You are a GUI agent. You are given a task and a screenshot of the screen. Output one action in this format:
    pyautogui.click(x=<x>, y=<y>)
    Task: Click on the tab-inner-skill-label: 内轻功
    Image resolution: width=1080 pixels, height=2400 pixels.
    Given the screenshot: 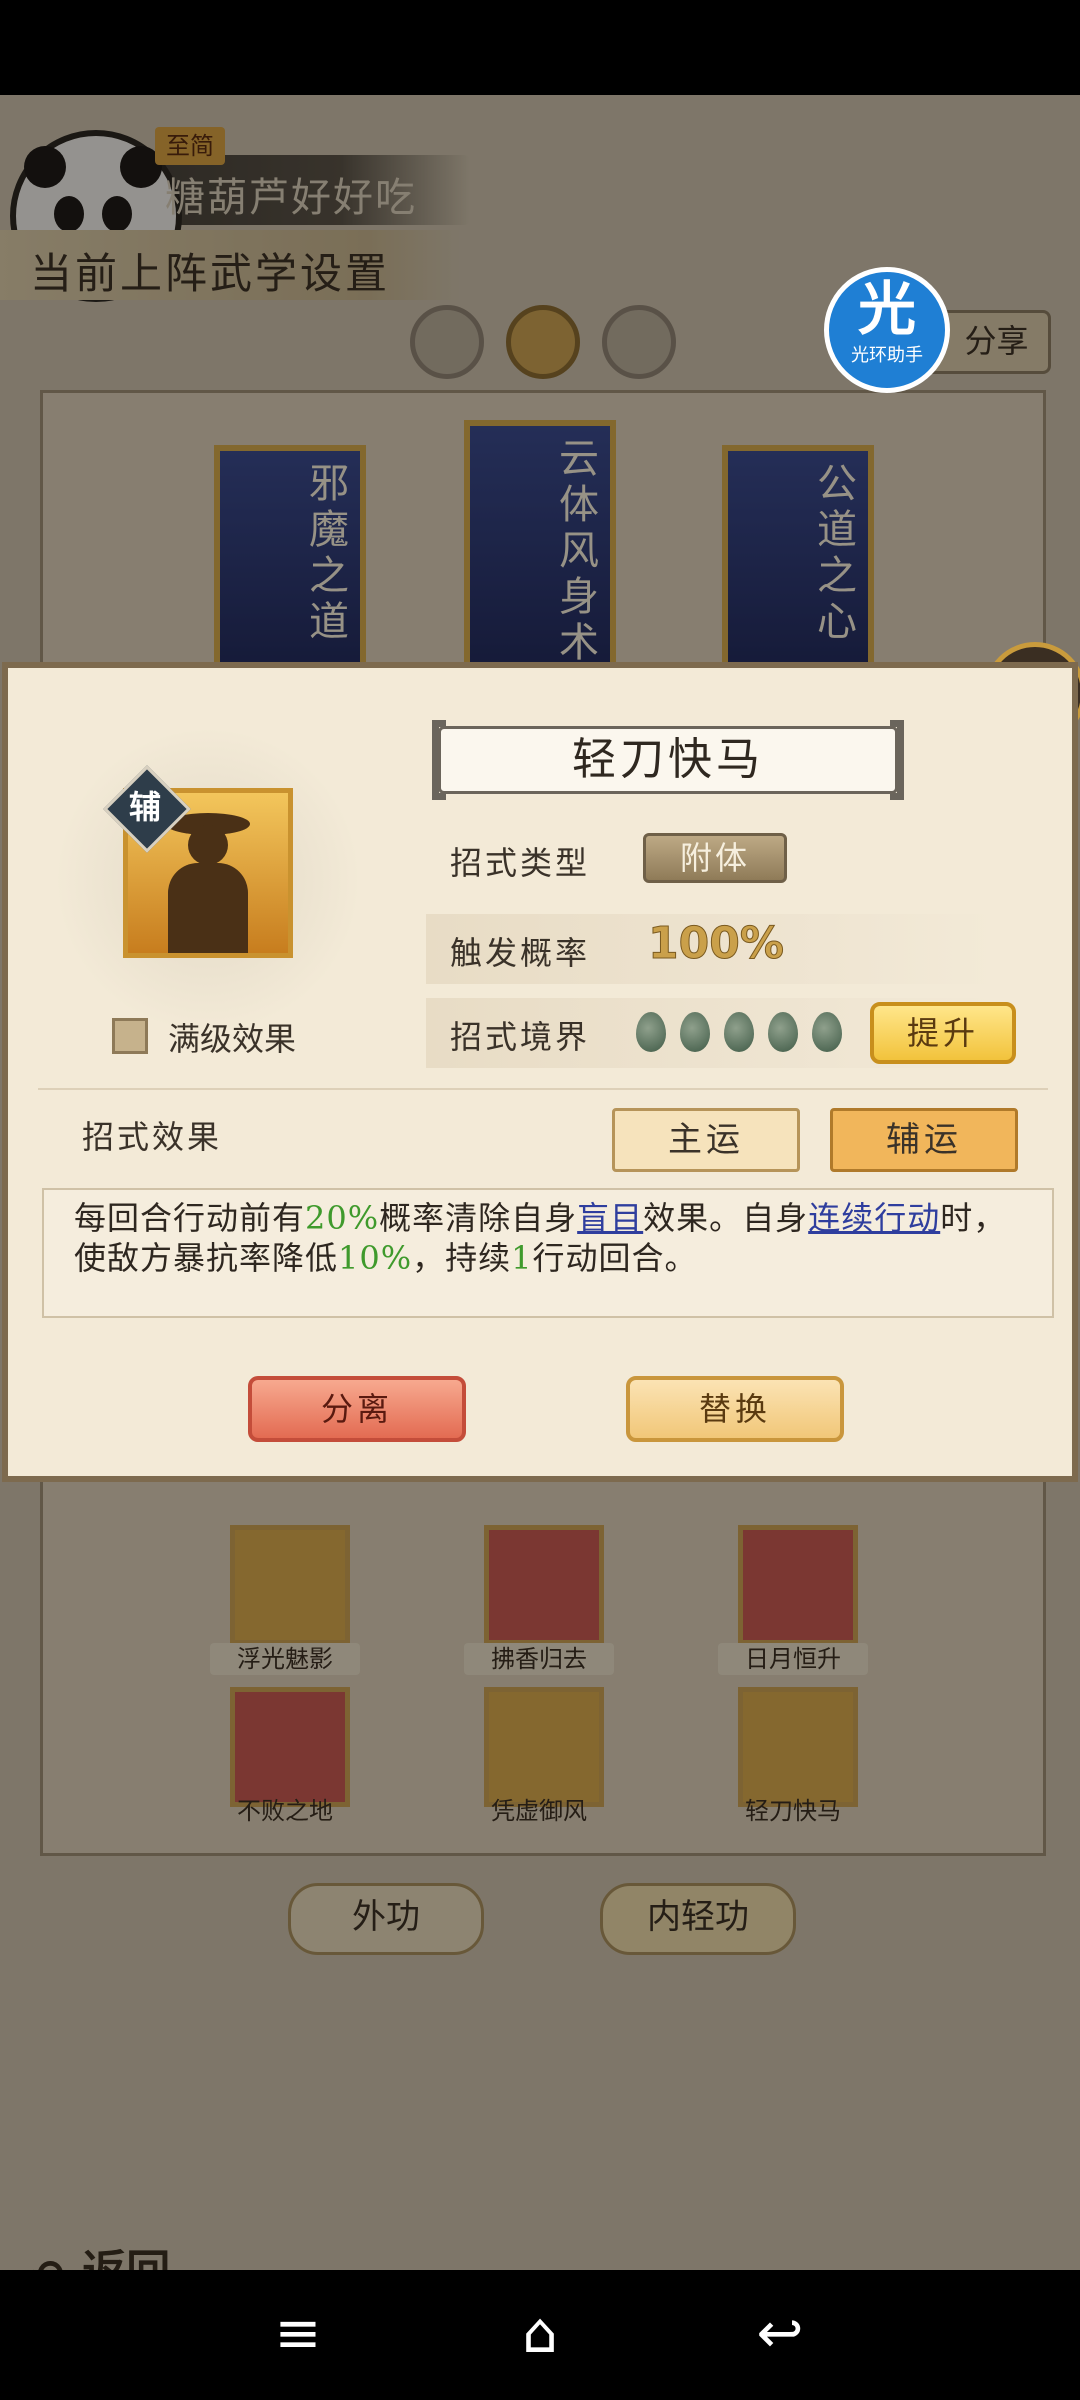 What is the action you would take?
    pyautogui.click(x=698, y=1917)
    